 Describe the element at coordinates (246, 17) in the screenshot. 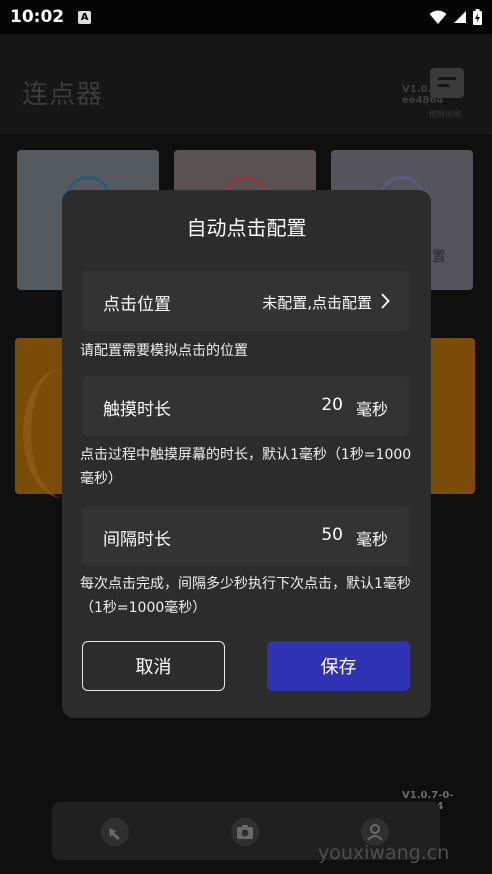

I see `status-bar: 10:02 A` at that location.